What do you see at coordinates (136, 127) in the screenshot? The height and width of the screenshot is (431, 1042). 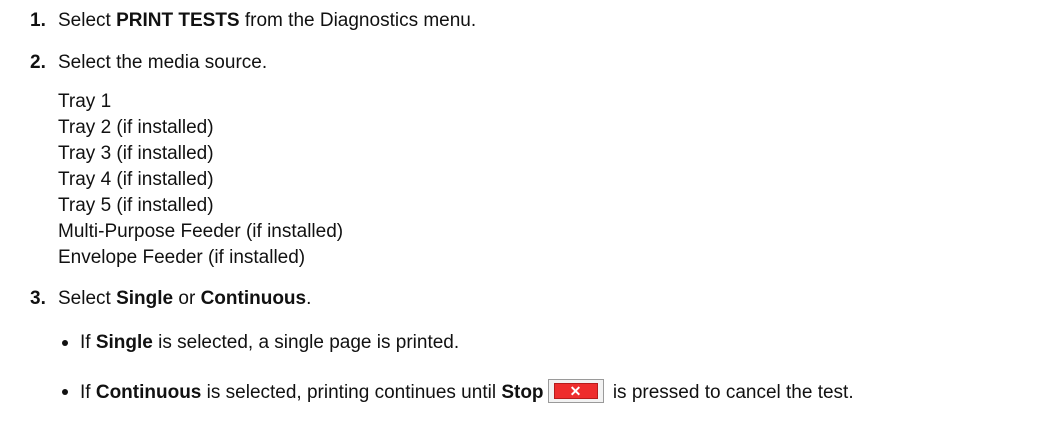 I see `media-source-item: Tray 2 (if installed)` at bounding box center [136, 127].